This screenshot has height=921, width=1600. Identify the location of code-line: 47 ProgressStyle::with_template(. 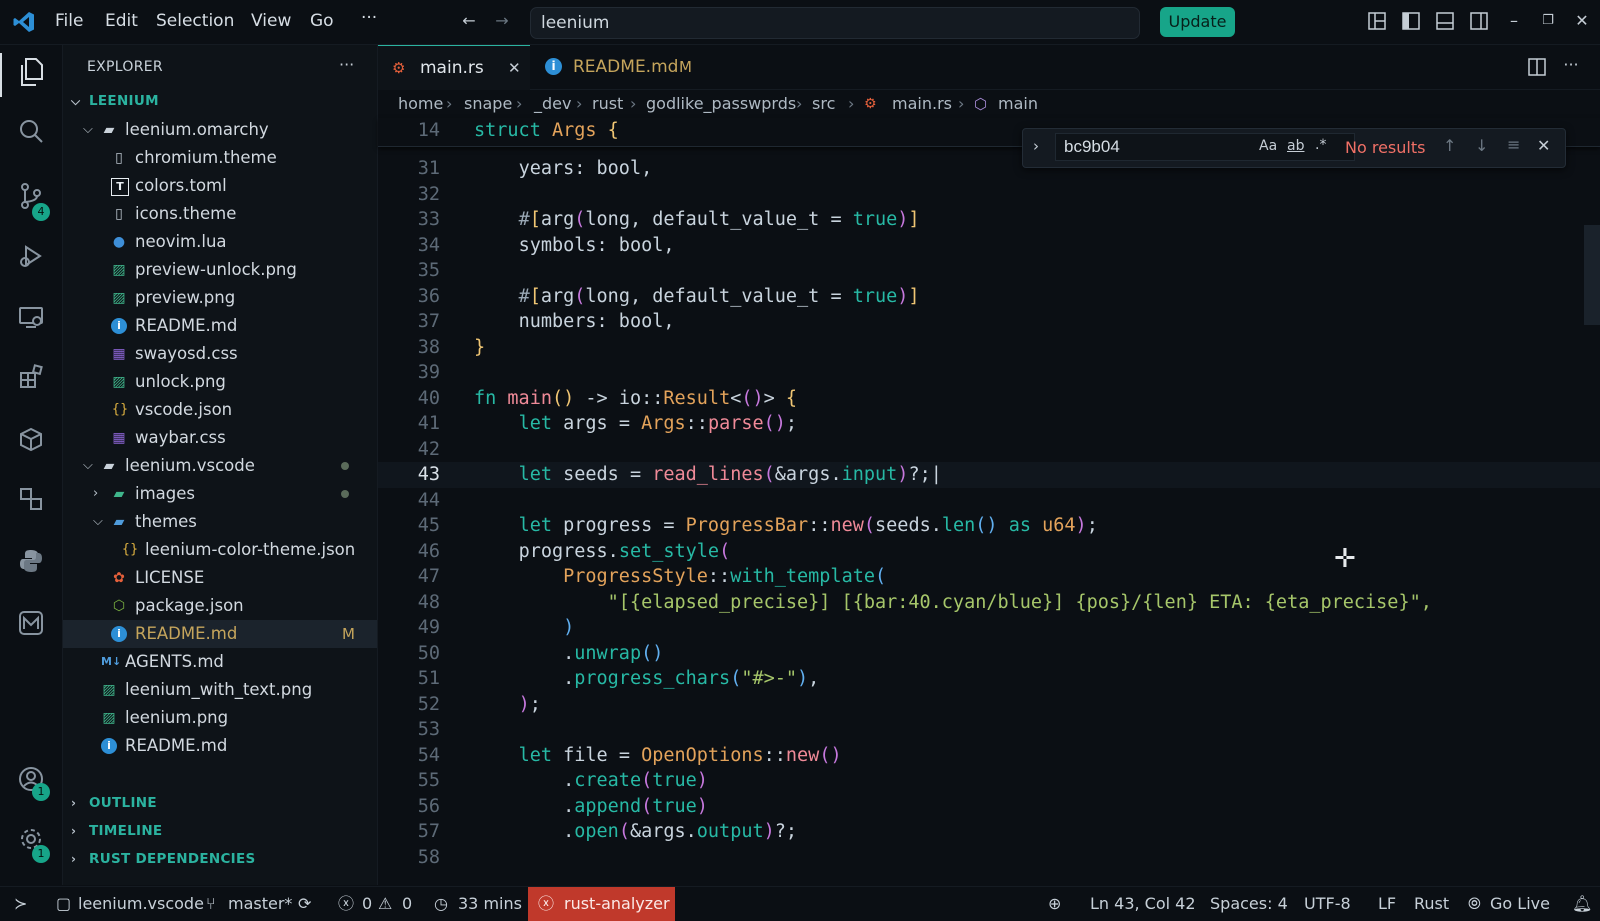
(989, 577).